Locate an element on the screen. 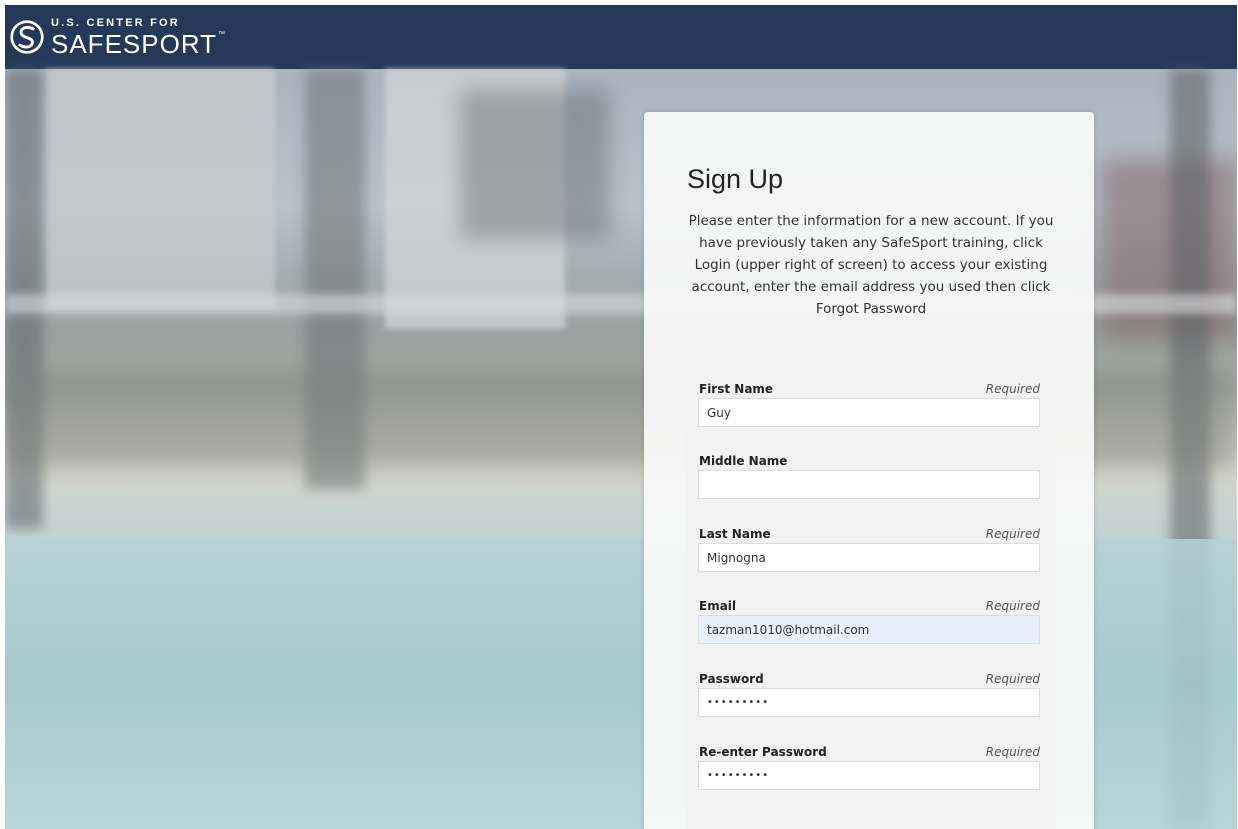 Image resolution: width=1238 pixels, height=829 pixels. email-required: Required is located at coordinates (1012, 606).